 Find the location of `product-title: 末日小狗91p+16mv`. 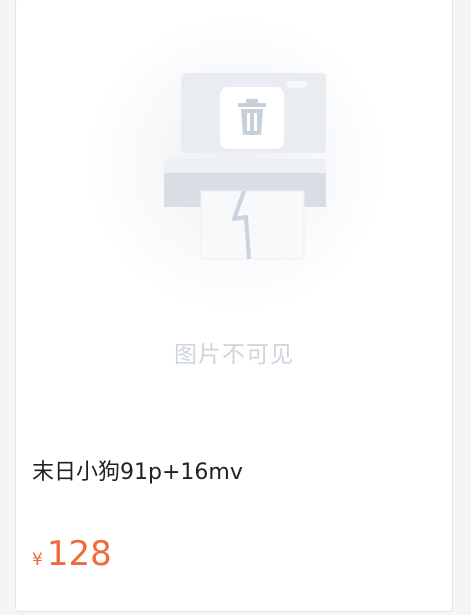

product-title: 末日小狗91p+16mv is located at coordinates (137, 470).